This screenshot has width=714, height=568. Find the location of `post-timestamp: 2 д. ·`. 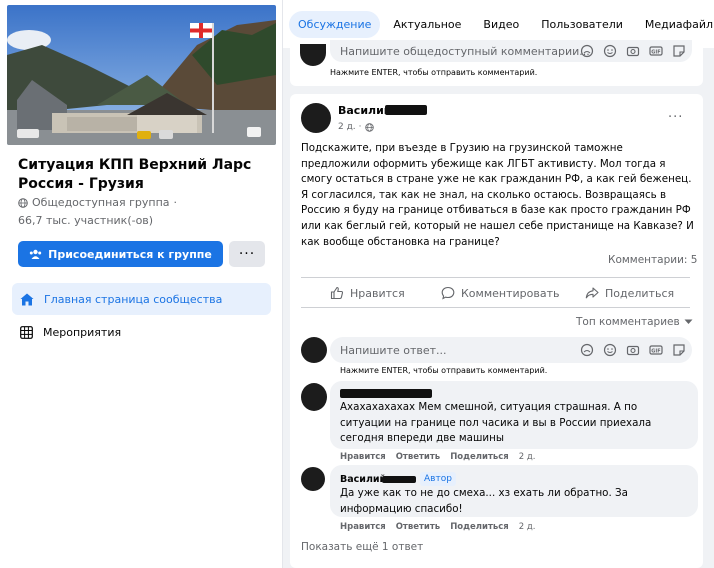

post-timestamp: 2 д. · is located at coordinates (356, 127).